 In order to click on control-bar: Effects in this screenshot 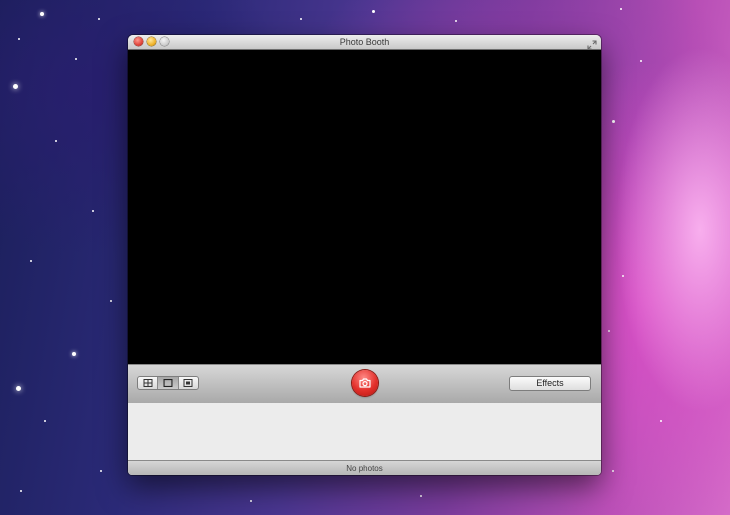, I will do `click(364, 384)`.